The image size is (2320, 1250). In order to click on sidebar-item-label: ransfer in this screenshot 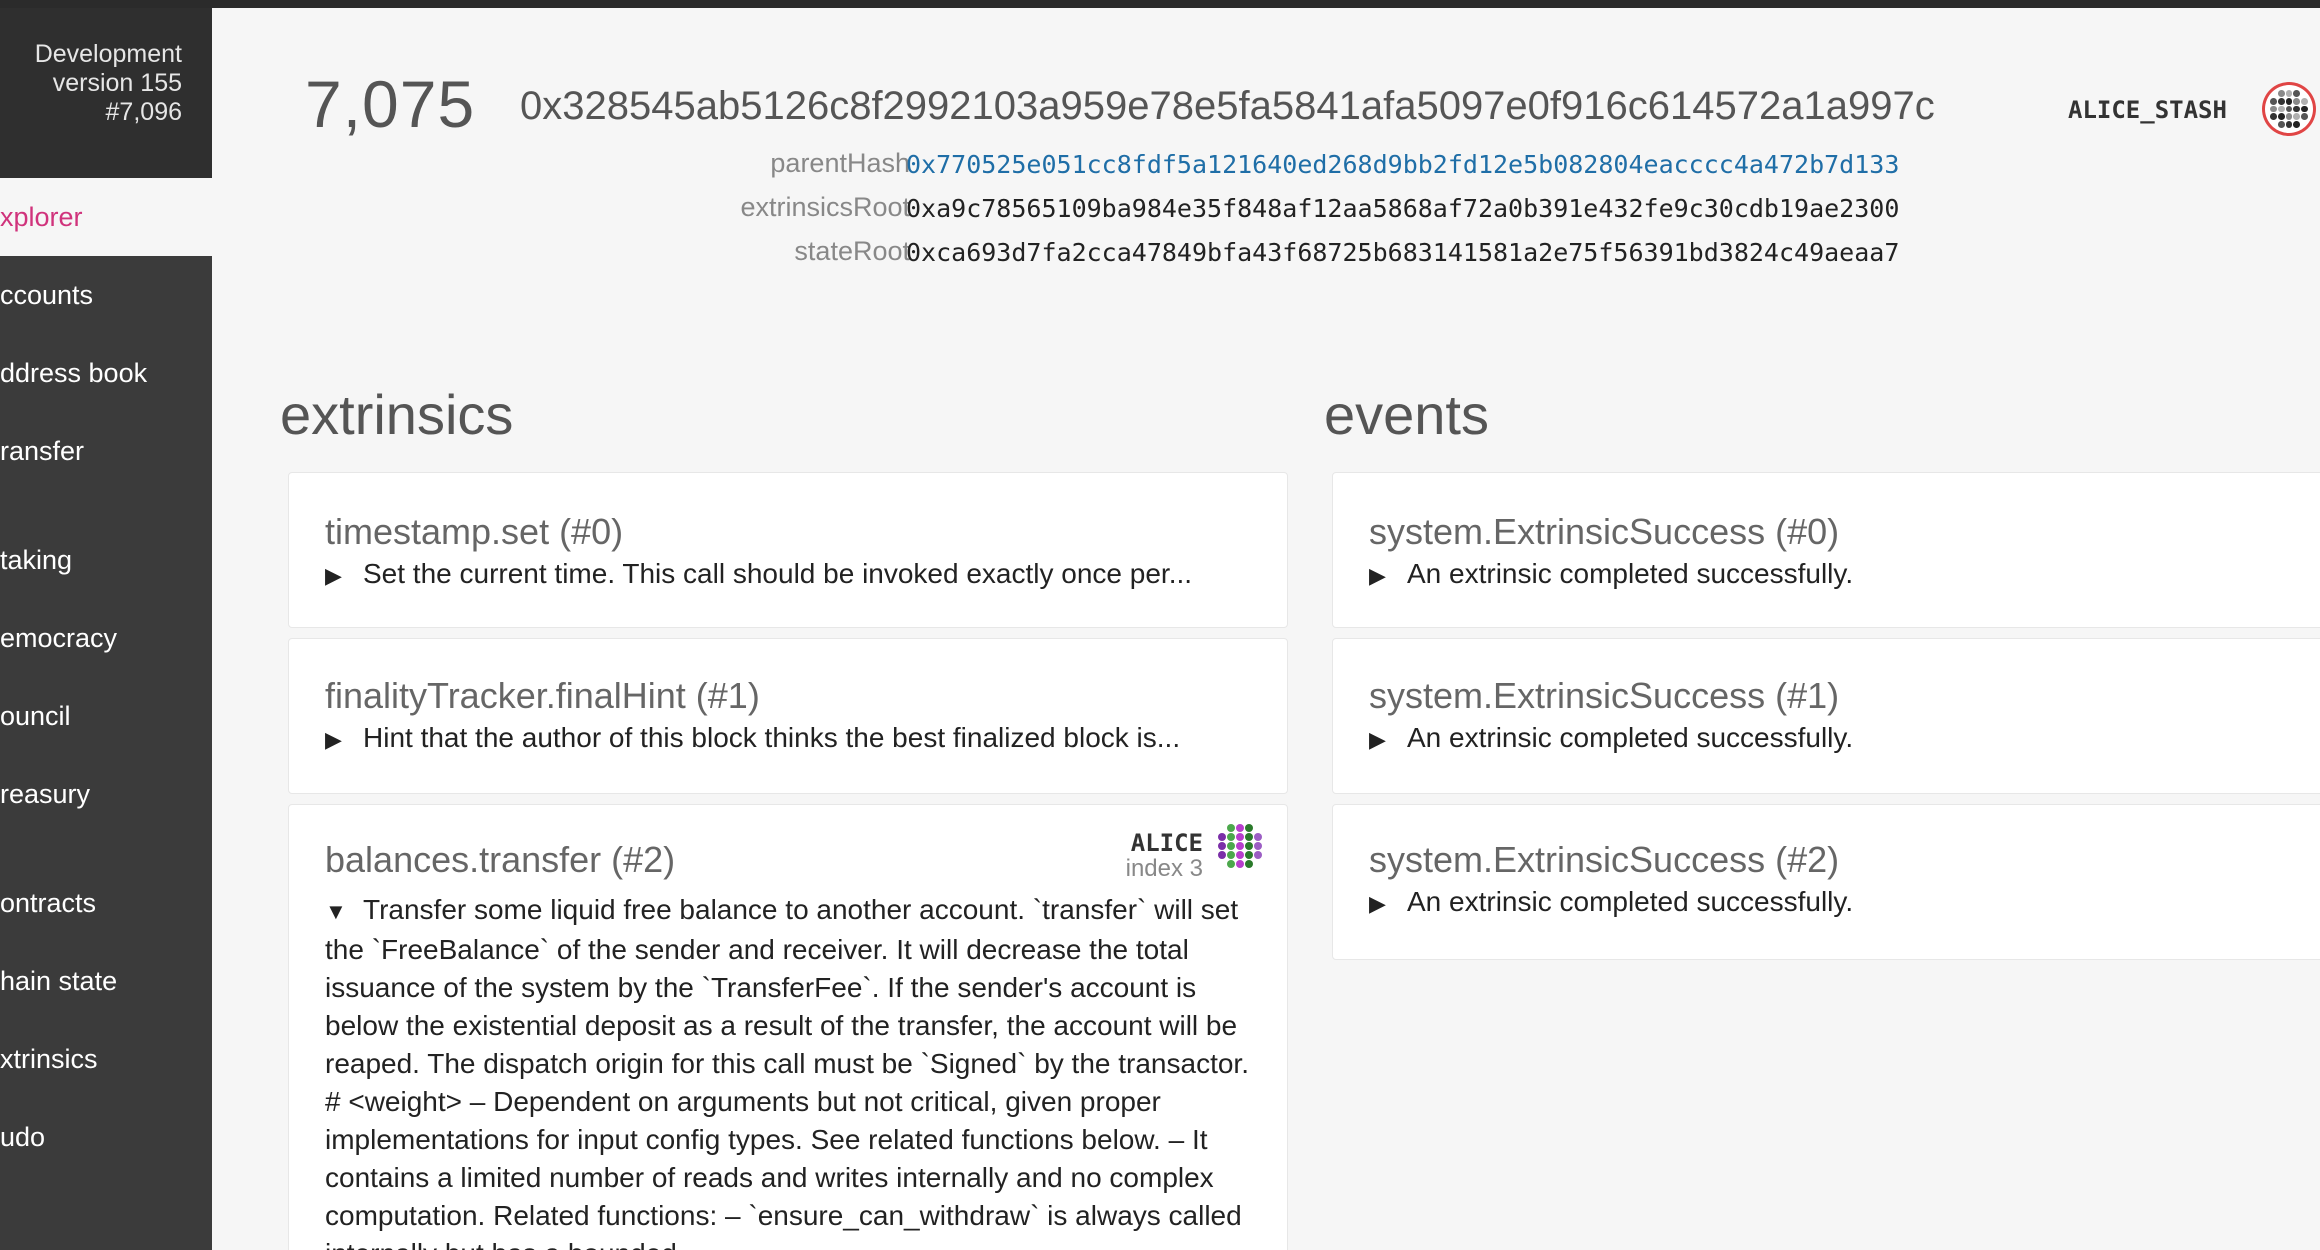, I will do `click(42, 451)`.